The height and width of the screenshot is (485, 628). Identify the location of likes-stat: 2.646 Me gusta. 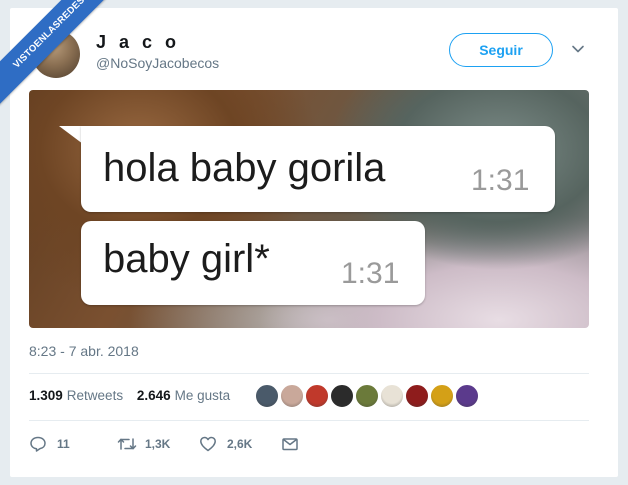
(183, 395).